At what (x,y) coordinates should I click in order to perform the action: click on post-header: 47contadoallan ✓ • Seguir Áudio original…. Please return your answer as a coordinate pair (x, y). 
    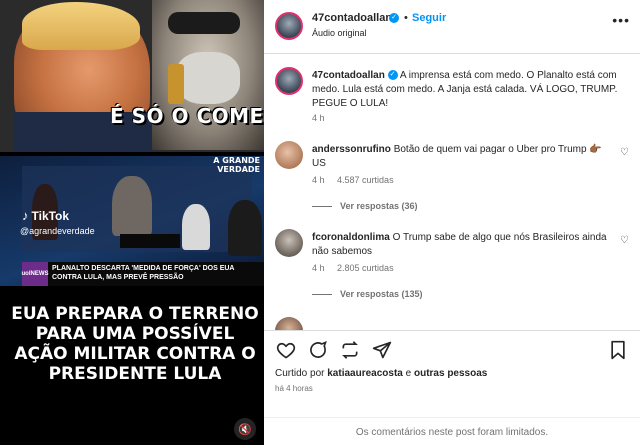
    Looking at the image, I should click on (452, 27).